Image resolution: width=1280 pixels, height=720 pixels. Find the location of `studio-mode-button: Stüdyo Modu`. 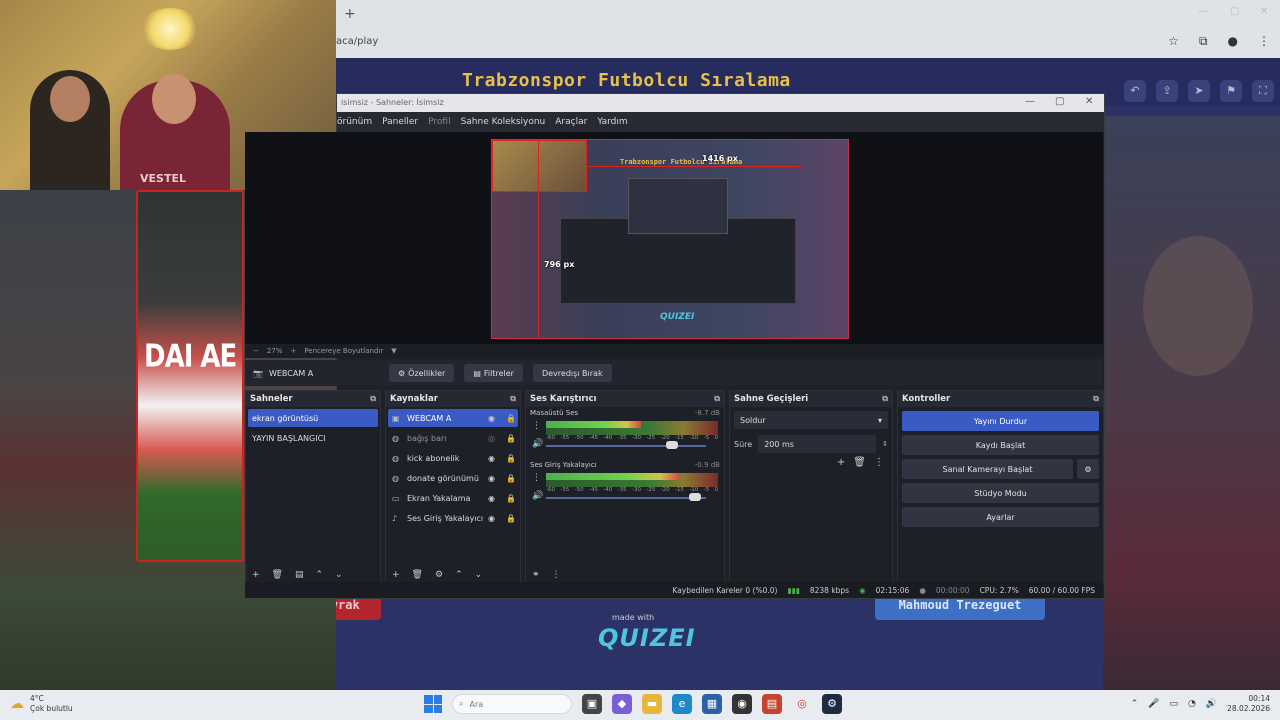

studio-mode-button: Stüdyo Modu is located at coordinates (1000, 493).